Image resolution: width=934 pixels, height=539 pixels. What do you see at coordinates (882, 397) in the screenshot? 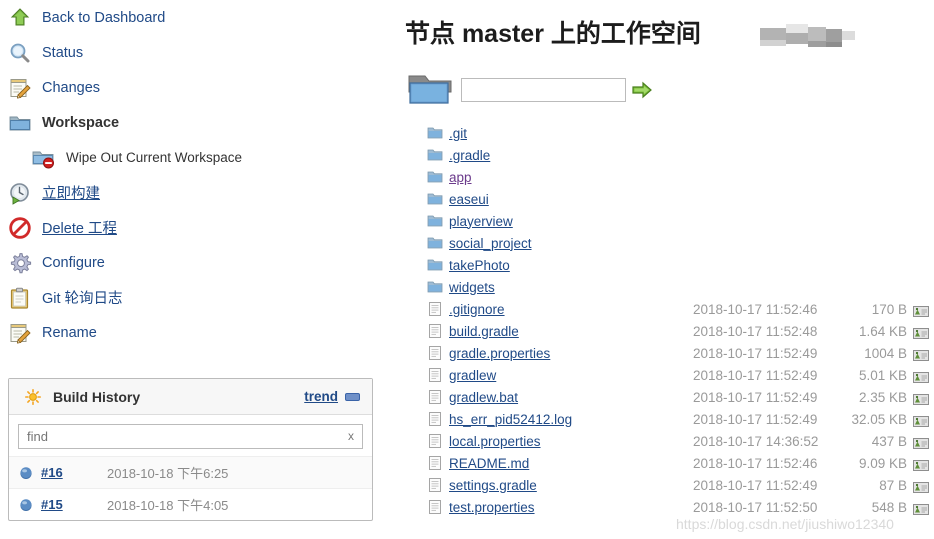
I see `file-size: 2.35 KB` at bounding box center [882, 397].